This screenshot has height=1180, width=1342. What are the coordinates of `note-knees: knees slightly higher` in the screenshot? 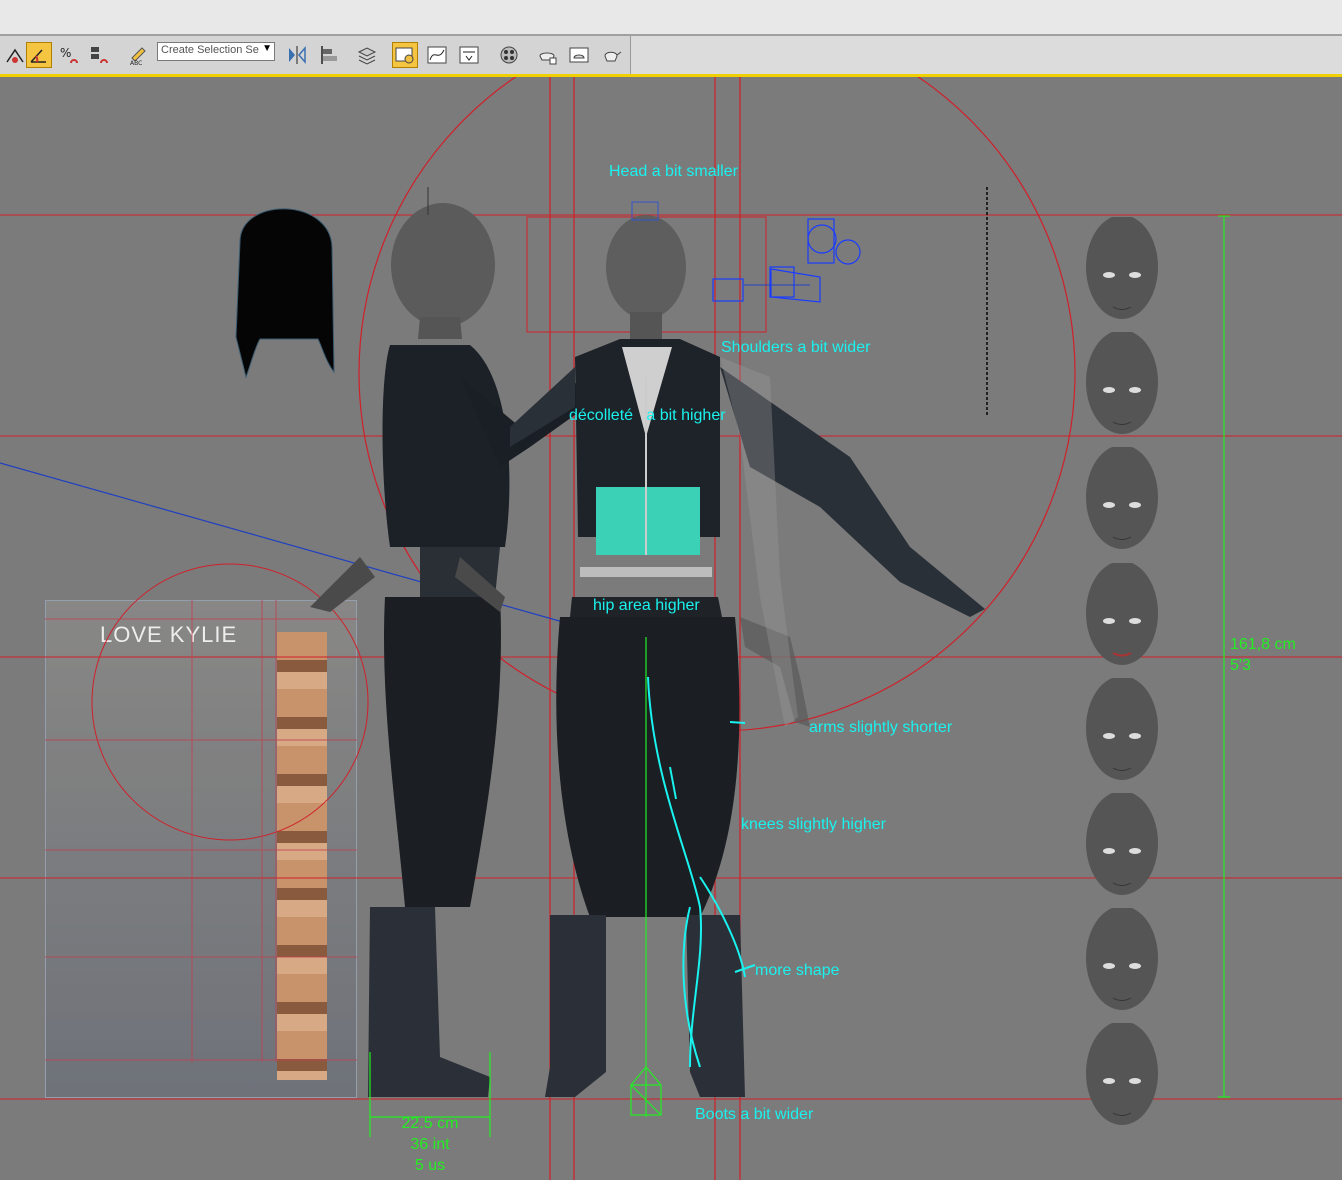 It's located at (813, 824).